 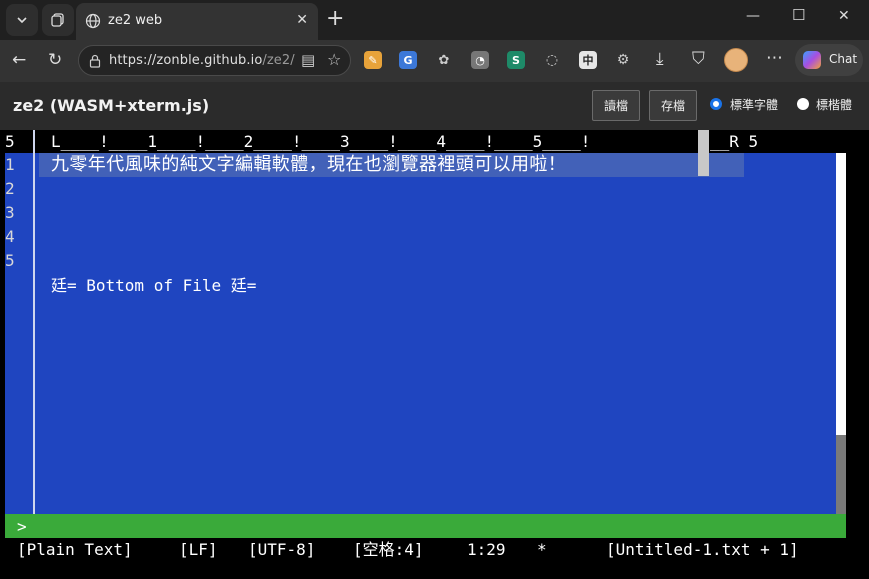 What do you see at coordinates (736, 60) in the screenshot?
I see `profile-avatar` at bounding box center [736, 60].